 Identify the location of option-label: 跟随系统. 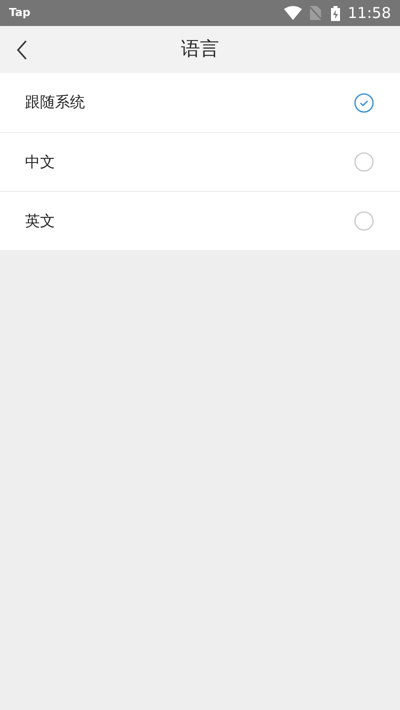
(55, 103).